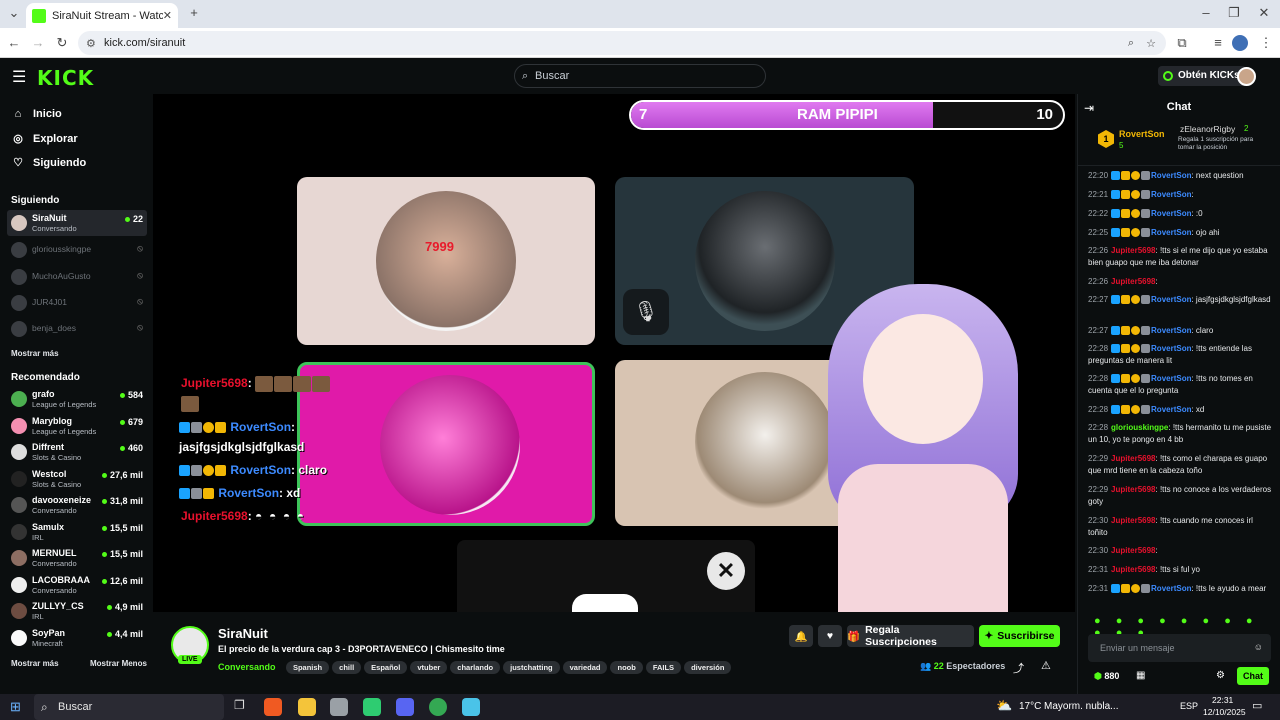 Image resolution: width=1280 pixels, height=720 pixels. What do you see at coordinates (44, 139) in the screenshot?
I see `nav-explorar: ◎ Explorar` at bounding box center [44, 139].